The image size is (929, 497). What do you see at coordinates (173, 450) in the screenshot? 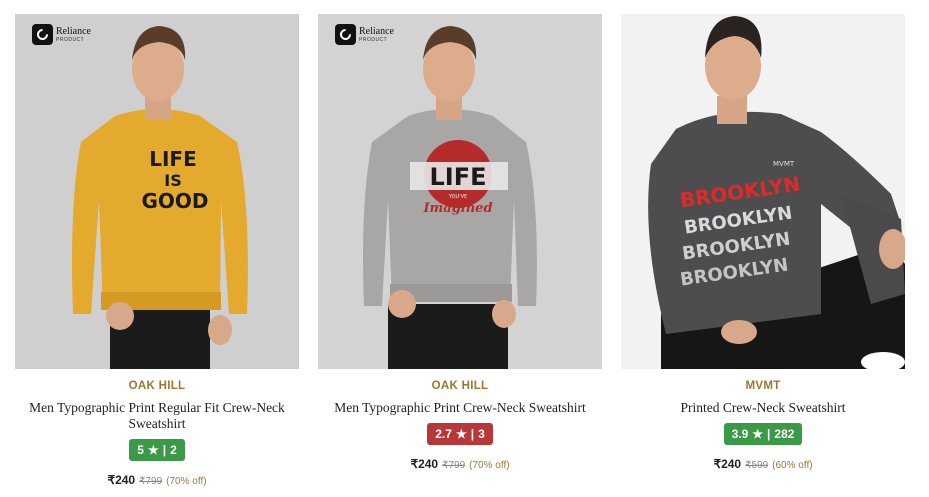
I see `review-count: 2` at bounding box center [173, 450].